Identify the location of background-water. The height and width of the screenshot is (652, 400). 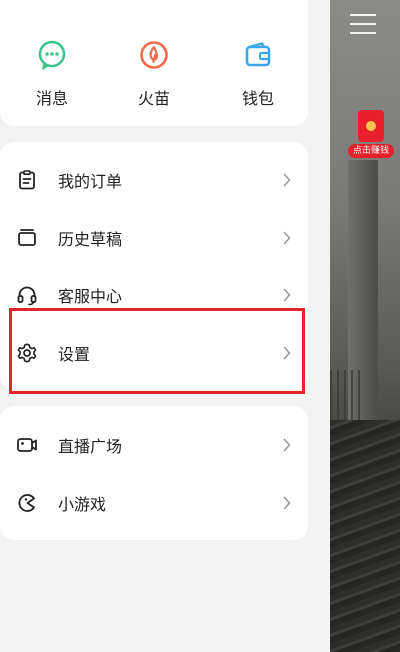
(365, 536).